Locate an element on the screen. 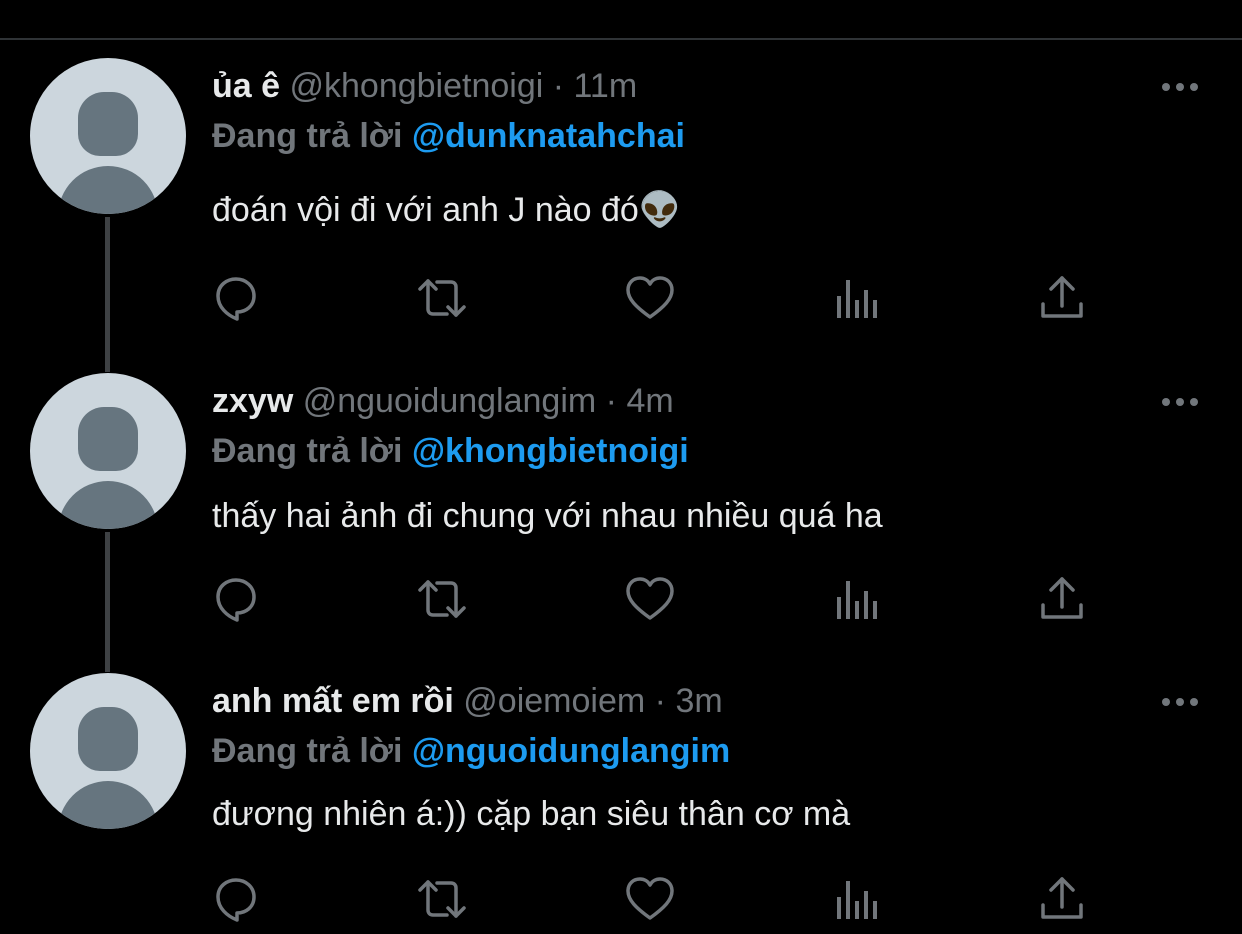 Image resolution: width=1242 pixels, height=934 pixels. tweet-header: ủa ê @khongbietnoigi · 11m is located at coordinates (424, 86).